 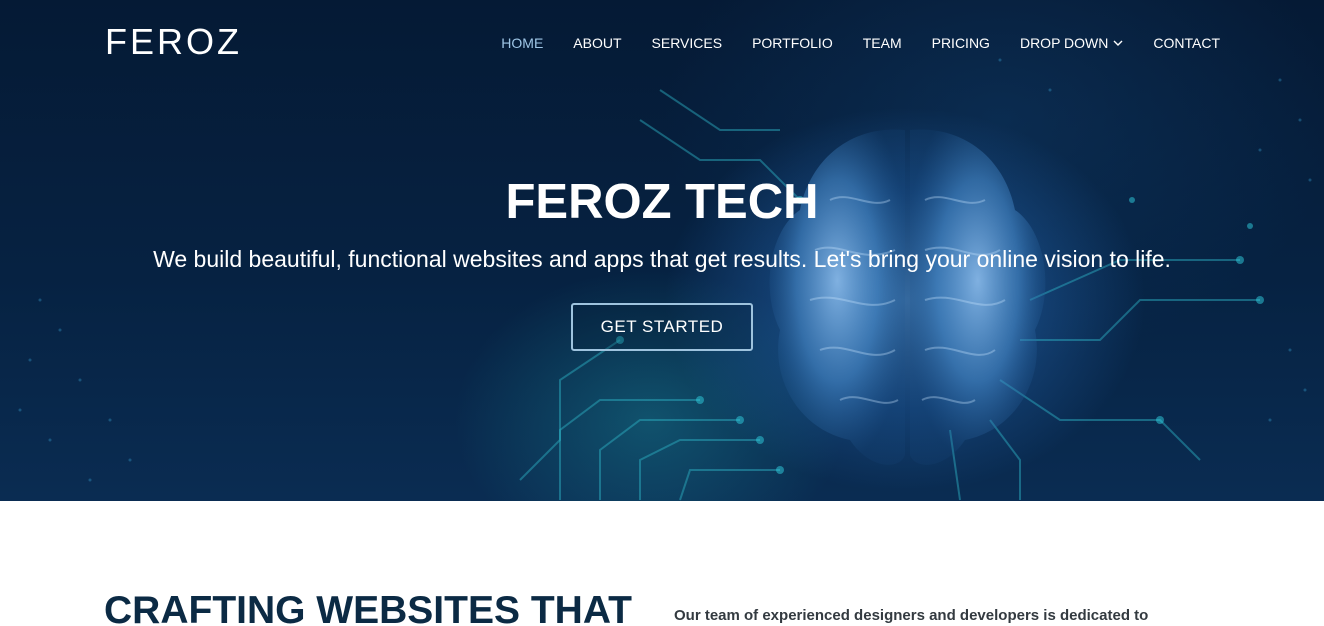 What do you see at coordinates (522, 43) in the screenshot?
I see `nav-item-home: HOME` at bounding box center [522, 43].